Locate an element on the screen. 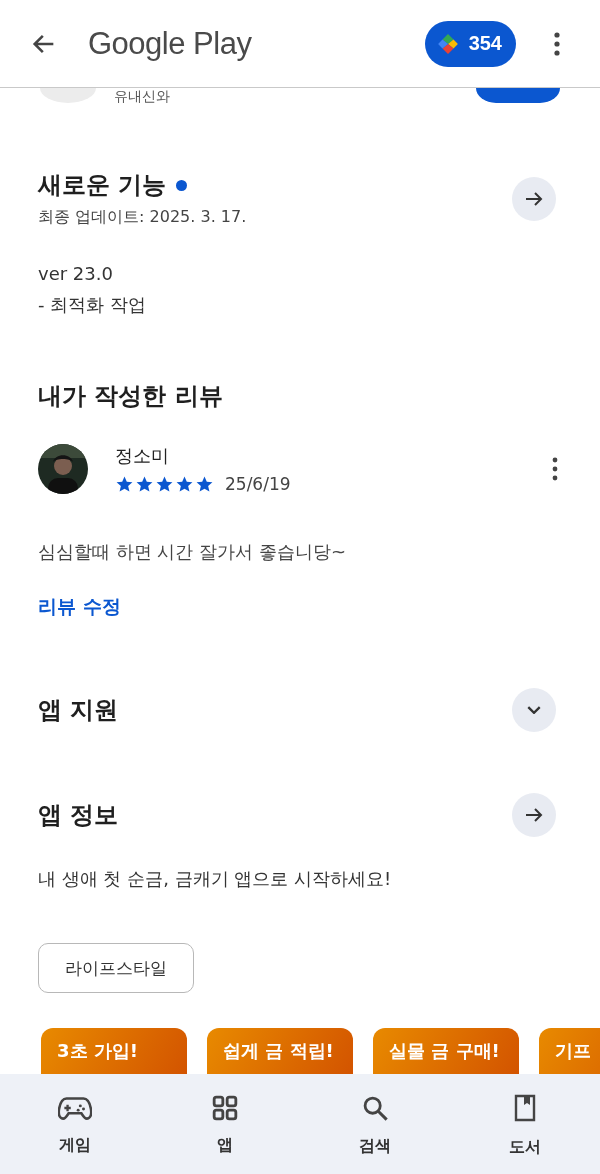 The height and width of the screenshot is (1174, 600). nav-tab: 도서 is located at coordinates (525, 1124).